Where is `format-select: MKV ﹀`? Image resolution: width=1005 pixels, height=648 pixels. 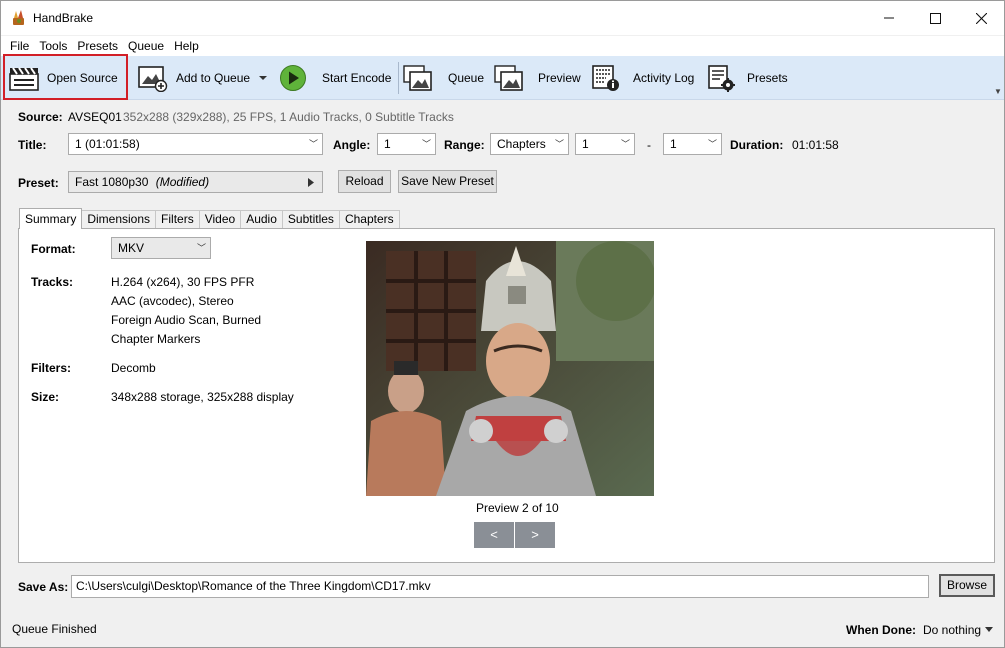
format-select: MKV ﹀ is located at coordinates (161, 248).